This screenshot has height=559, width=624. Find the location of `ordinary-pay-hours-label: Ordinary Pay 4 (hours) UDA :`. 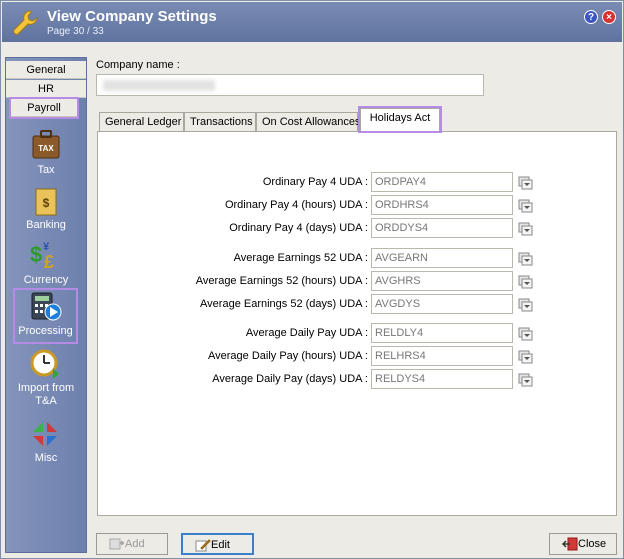

ordinary-pay-hours-label: Ordinary Pay 4 (hours) UDA : is located at coordinates (296, 205).